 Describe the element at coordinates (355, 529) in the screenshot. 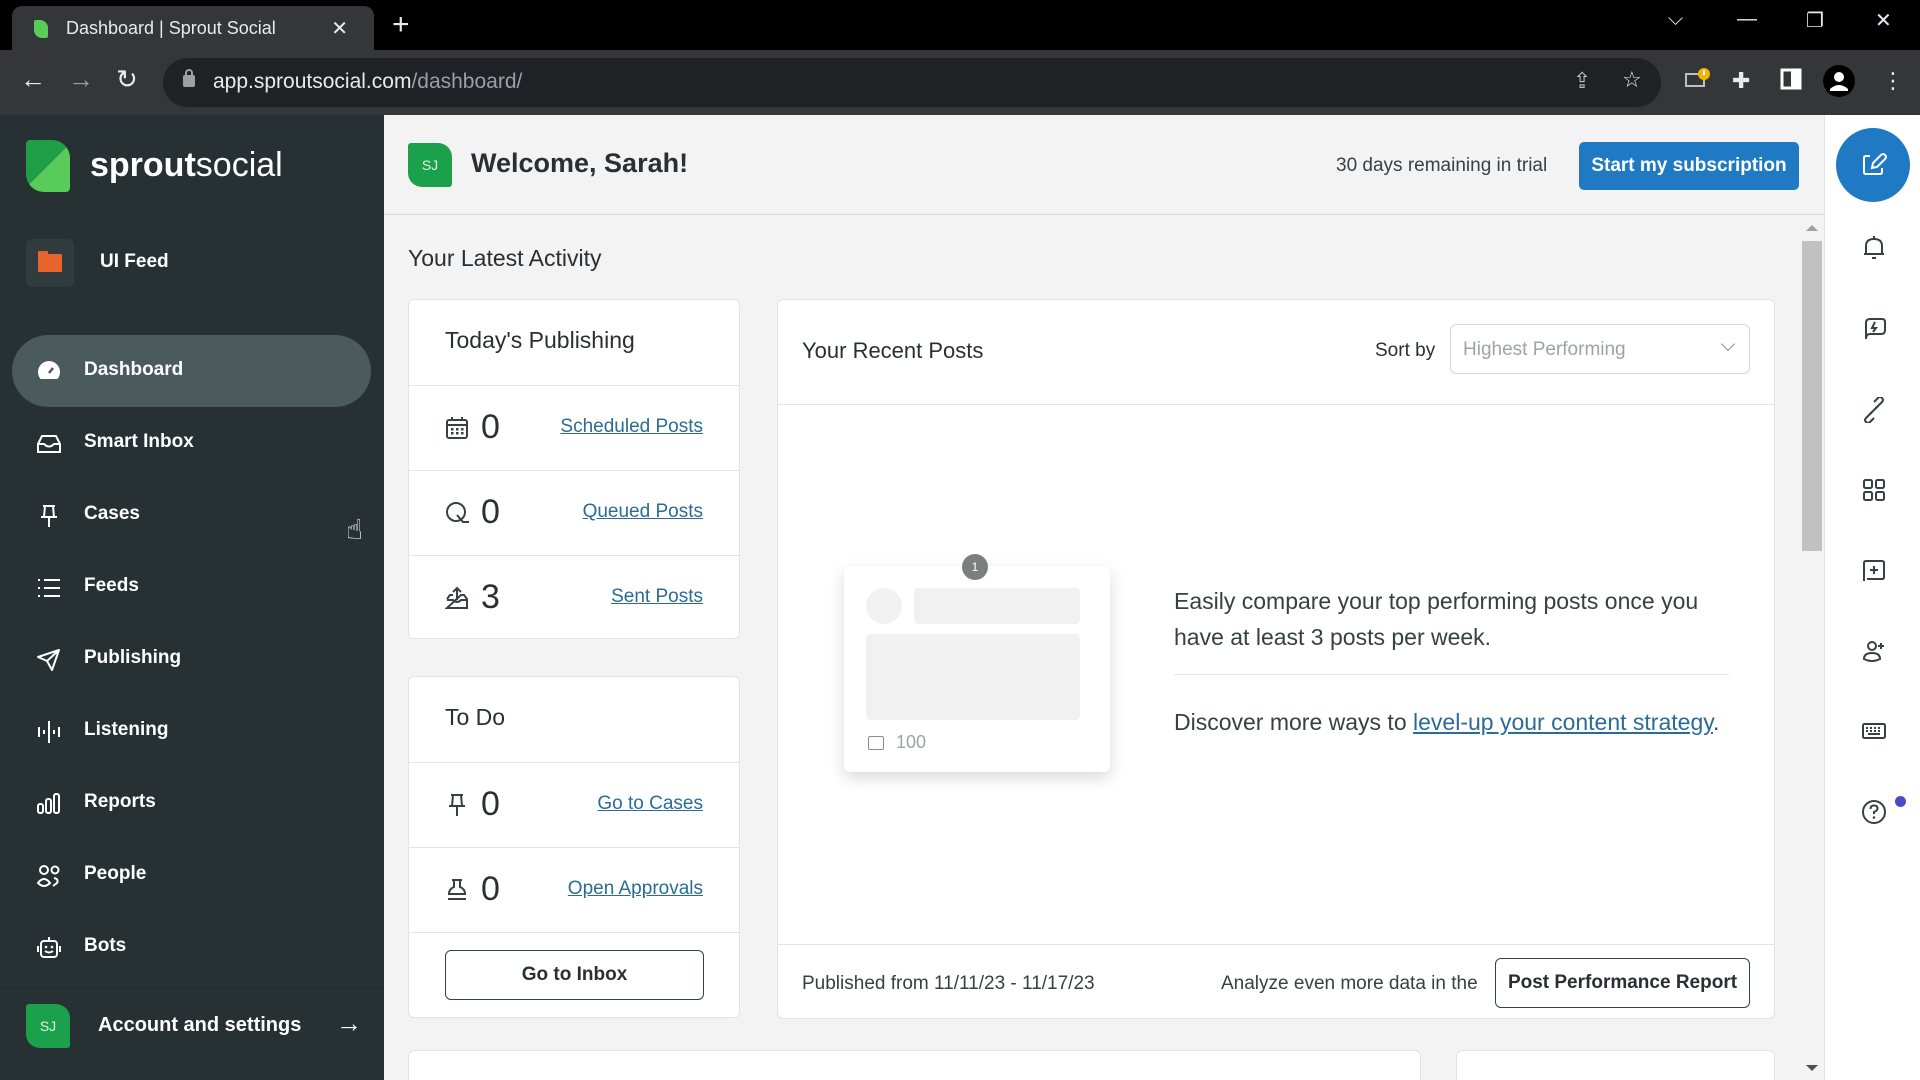

I see `mouse-cursor: ☝` at that location.